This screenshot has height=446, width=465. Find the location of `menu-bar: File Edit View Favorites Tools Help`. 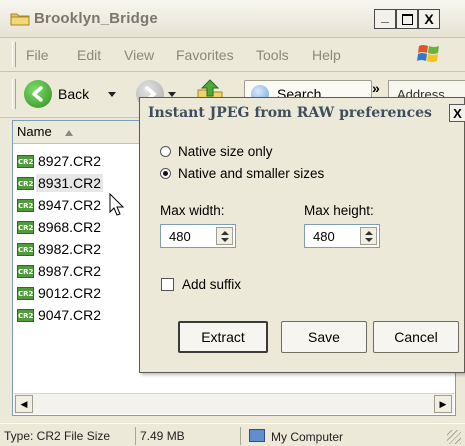

menu-bar: File Edit View Favorites Tools Help is located at coordinates (232, 55).